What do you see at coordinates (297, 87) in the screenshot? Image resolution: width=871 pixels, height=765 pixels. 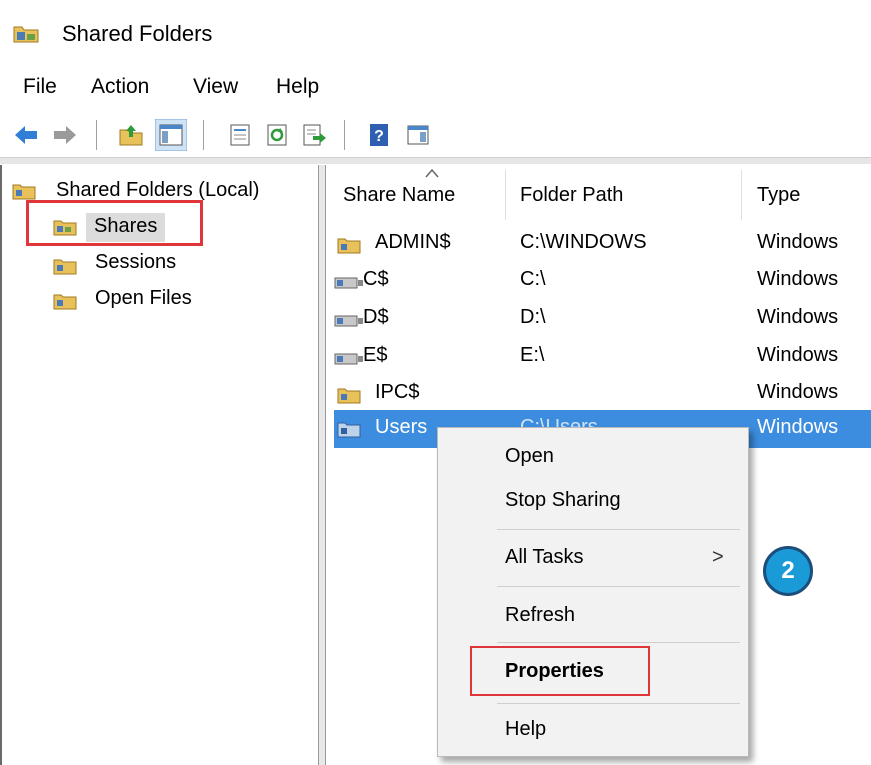 I see `menu-help: Help` at bounding box center [297, 87].